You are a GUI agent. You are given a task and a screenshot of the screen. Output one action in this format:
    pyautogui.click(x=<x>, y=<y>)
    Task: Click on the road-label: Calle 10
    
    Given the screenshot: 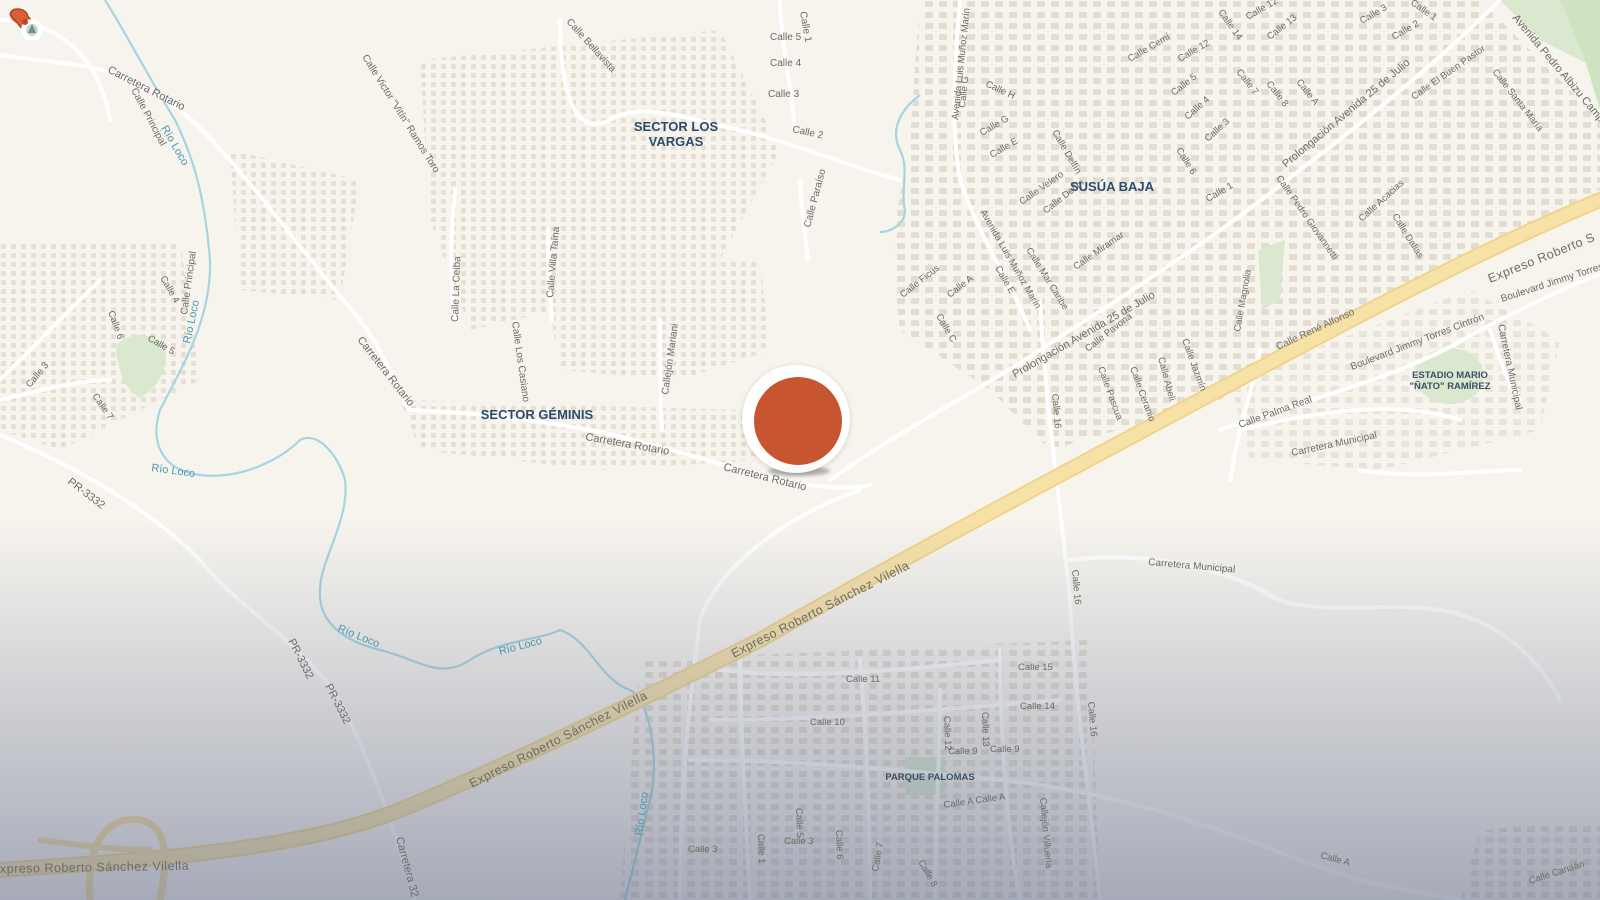 What is the action you would take?
    pyautogui.click(x=827, y=722)
    